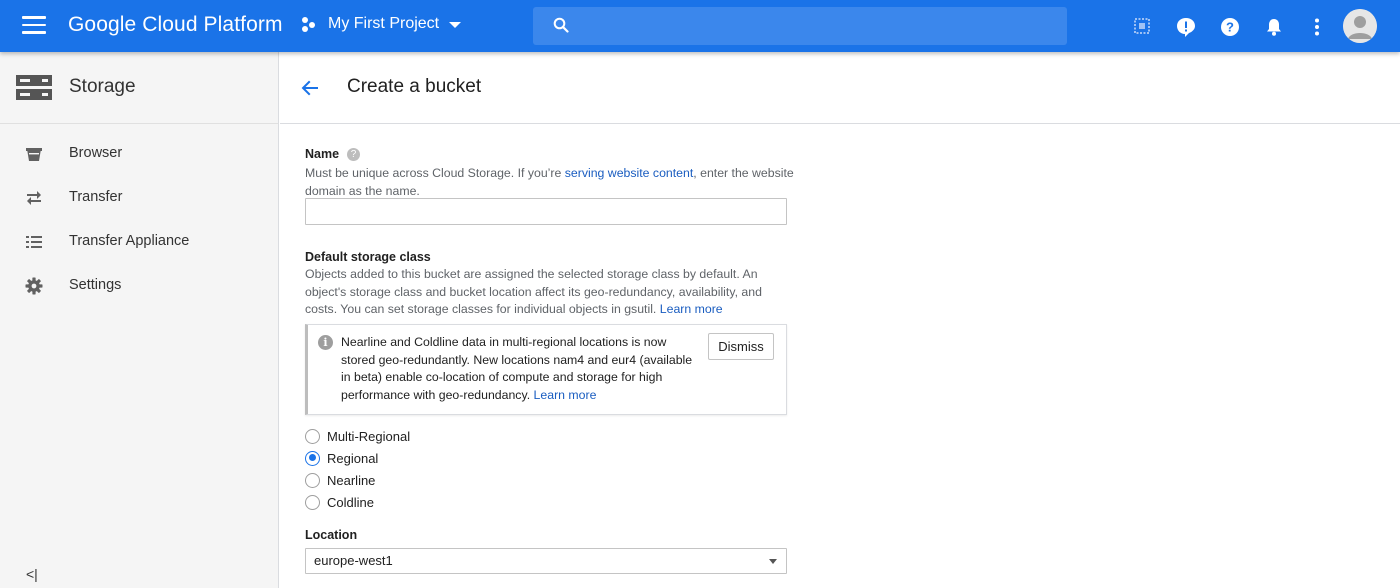 This screenshot has width=1400, height=588. I want to click on radio-label: Multi-Regional, so click(369, 436).